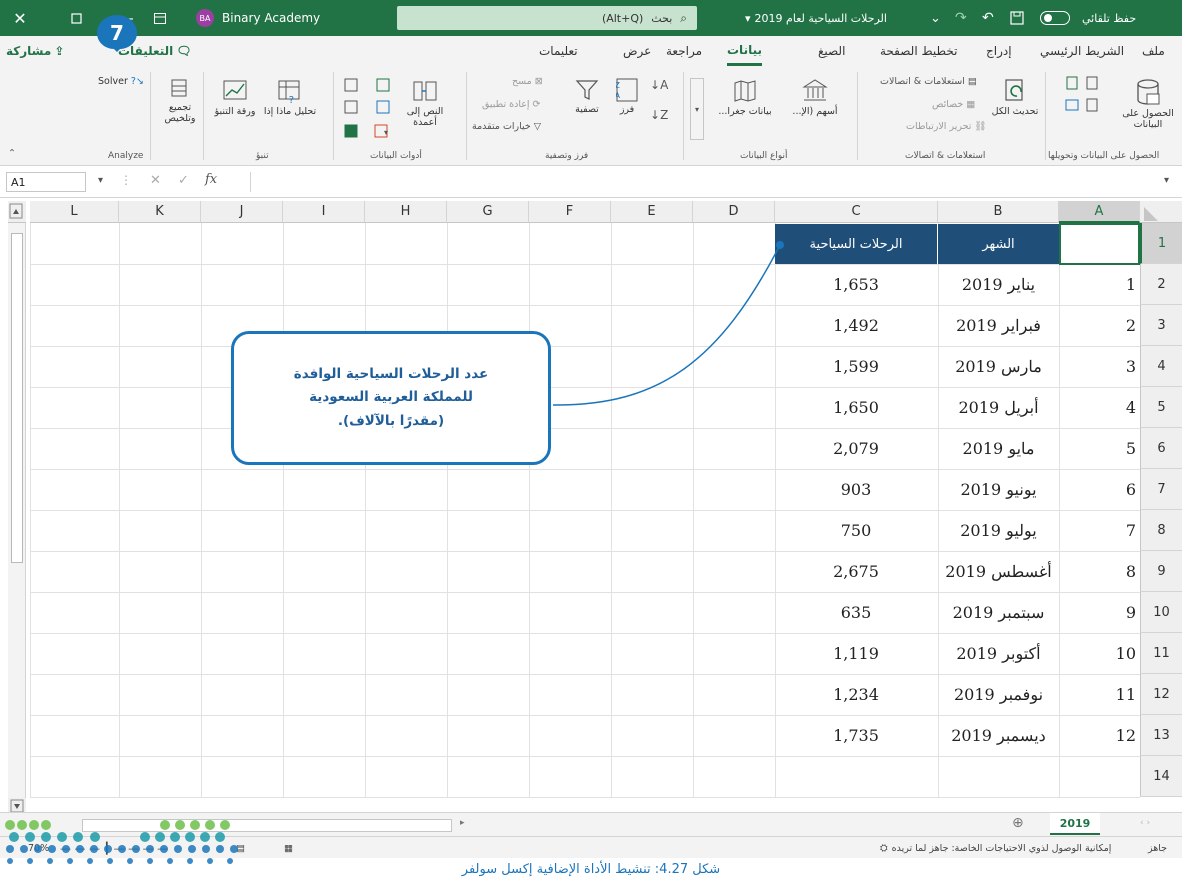 Image resolution: width=1182 pixels, height=895 pixels. Describe the element at coordinates (1153, 51) in the screenshot. I see `tab-file: ملف` at that location.